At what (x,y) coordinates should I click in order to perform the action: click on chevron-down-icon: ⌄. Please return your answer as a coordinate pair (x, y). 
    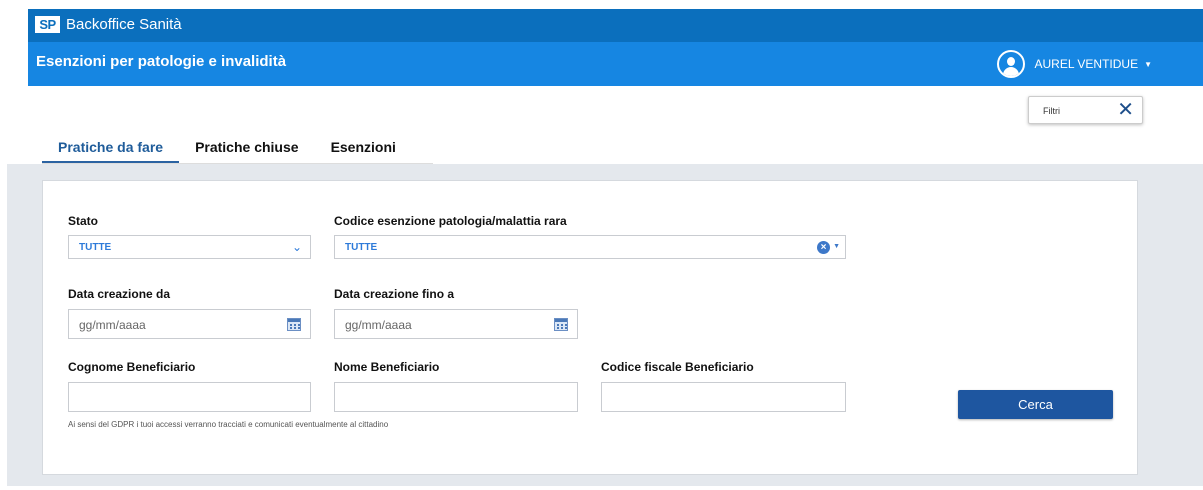
    Looking at the image, I should click on (296, 247).